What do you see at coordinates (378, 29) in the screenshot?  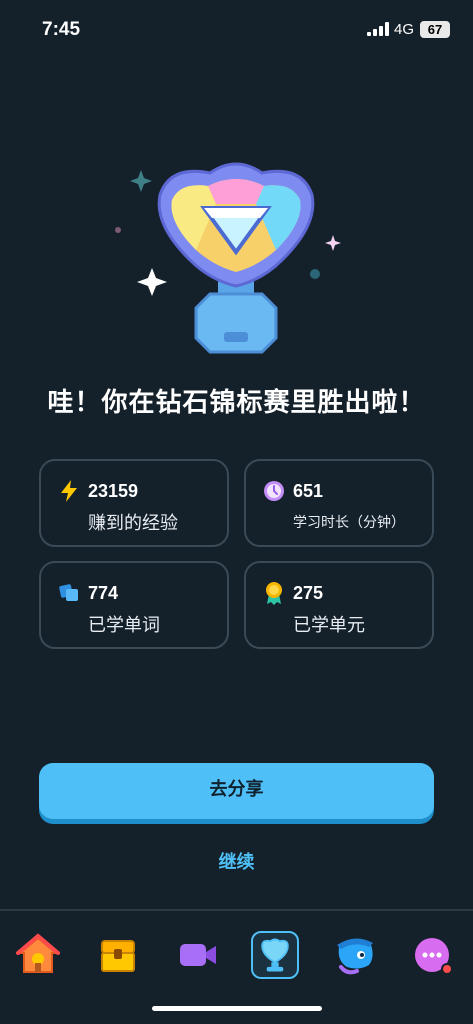 I see `signal-icon` at bounding box center [378, 29].